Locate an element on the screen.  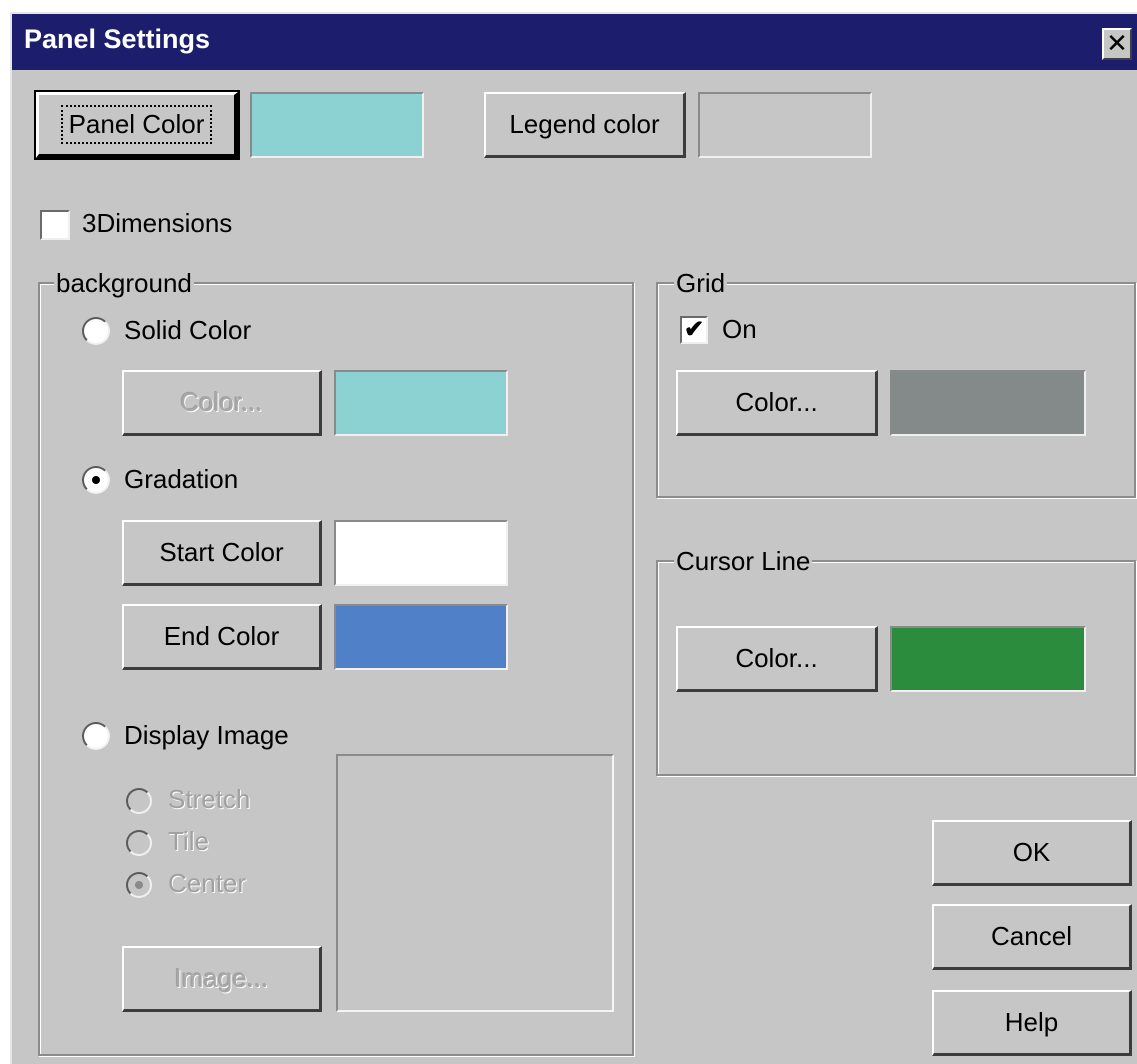
cursor-line-color-swatch is located at coordinates (988, 659).